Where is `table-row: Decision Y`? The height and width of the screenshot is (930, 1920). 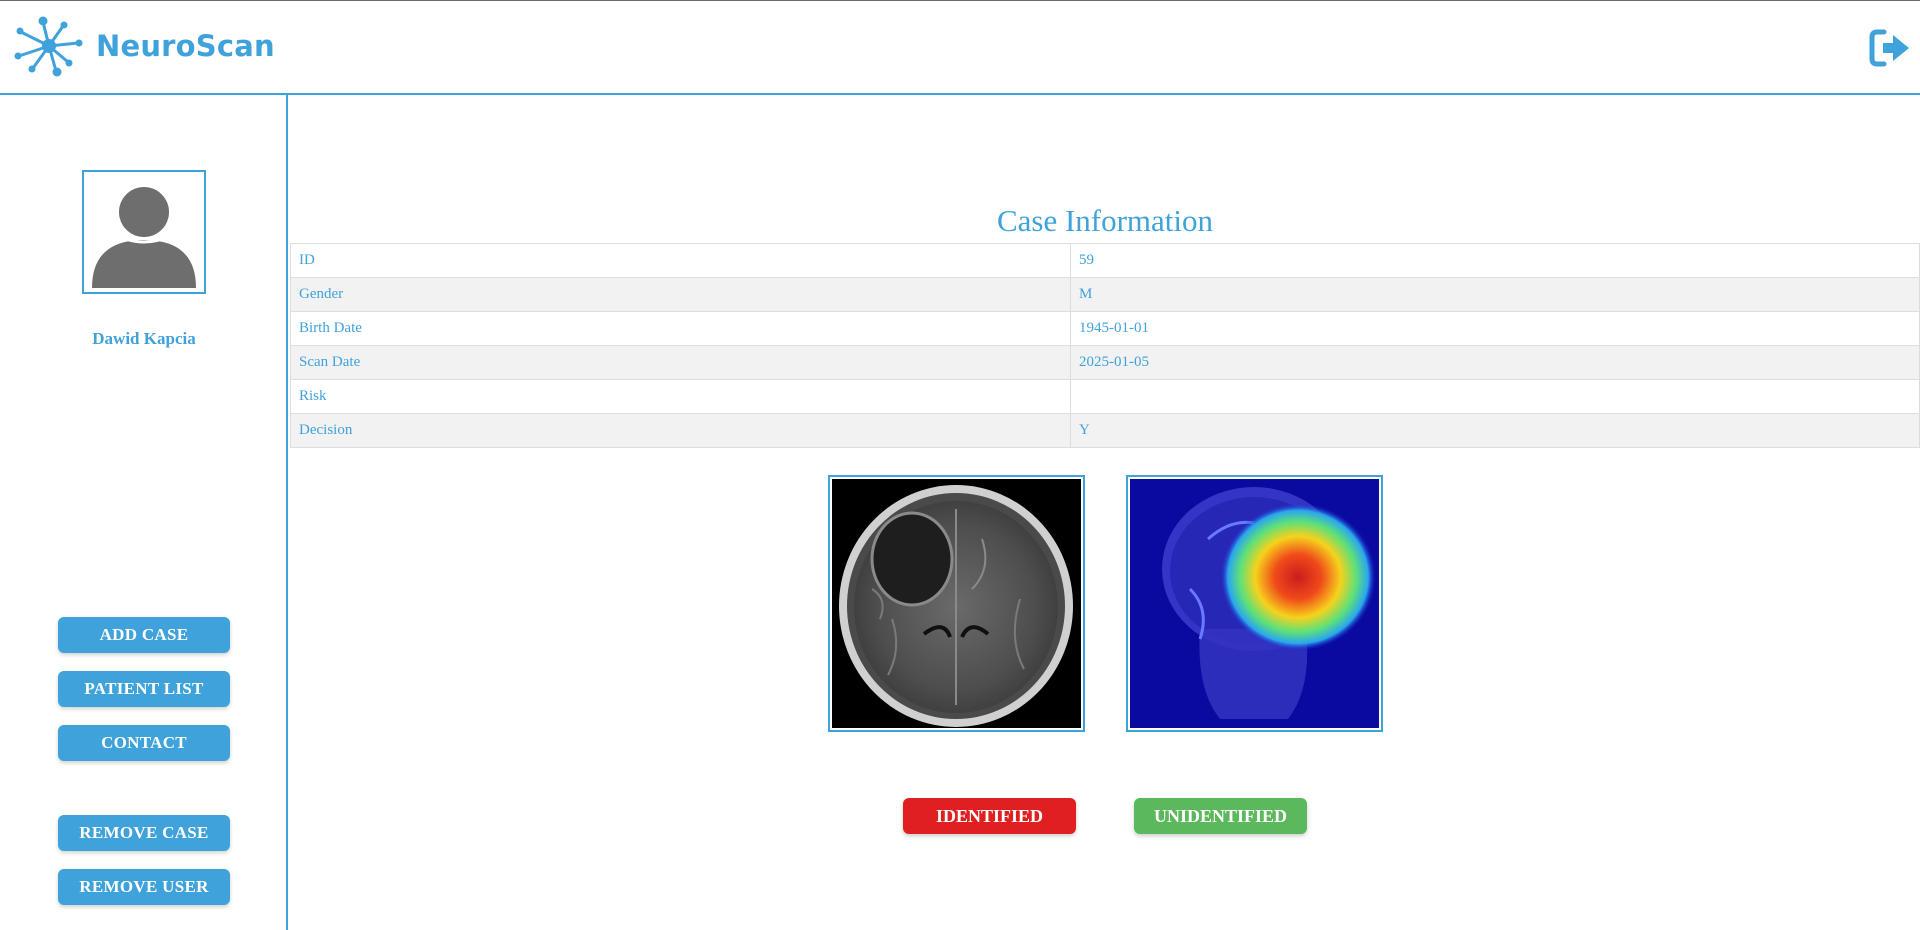 table-row: Decision Y is located at coordinates (1105, 430).